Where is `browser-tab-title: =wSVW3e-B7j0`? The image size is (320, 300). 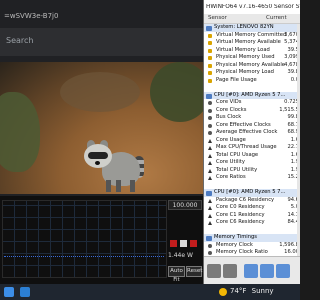 browser-tab-title: =wSVW3e-B7j0 is located at coordinates (31, 16).